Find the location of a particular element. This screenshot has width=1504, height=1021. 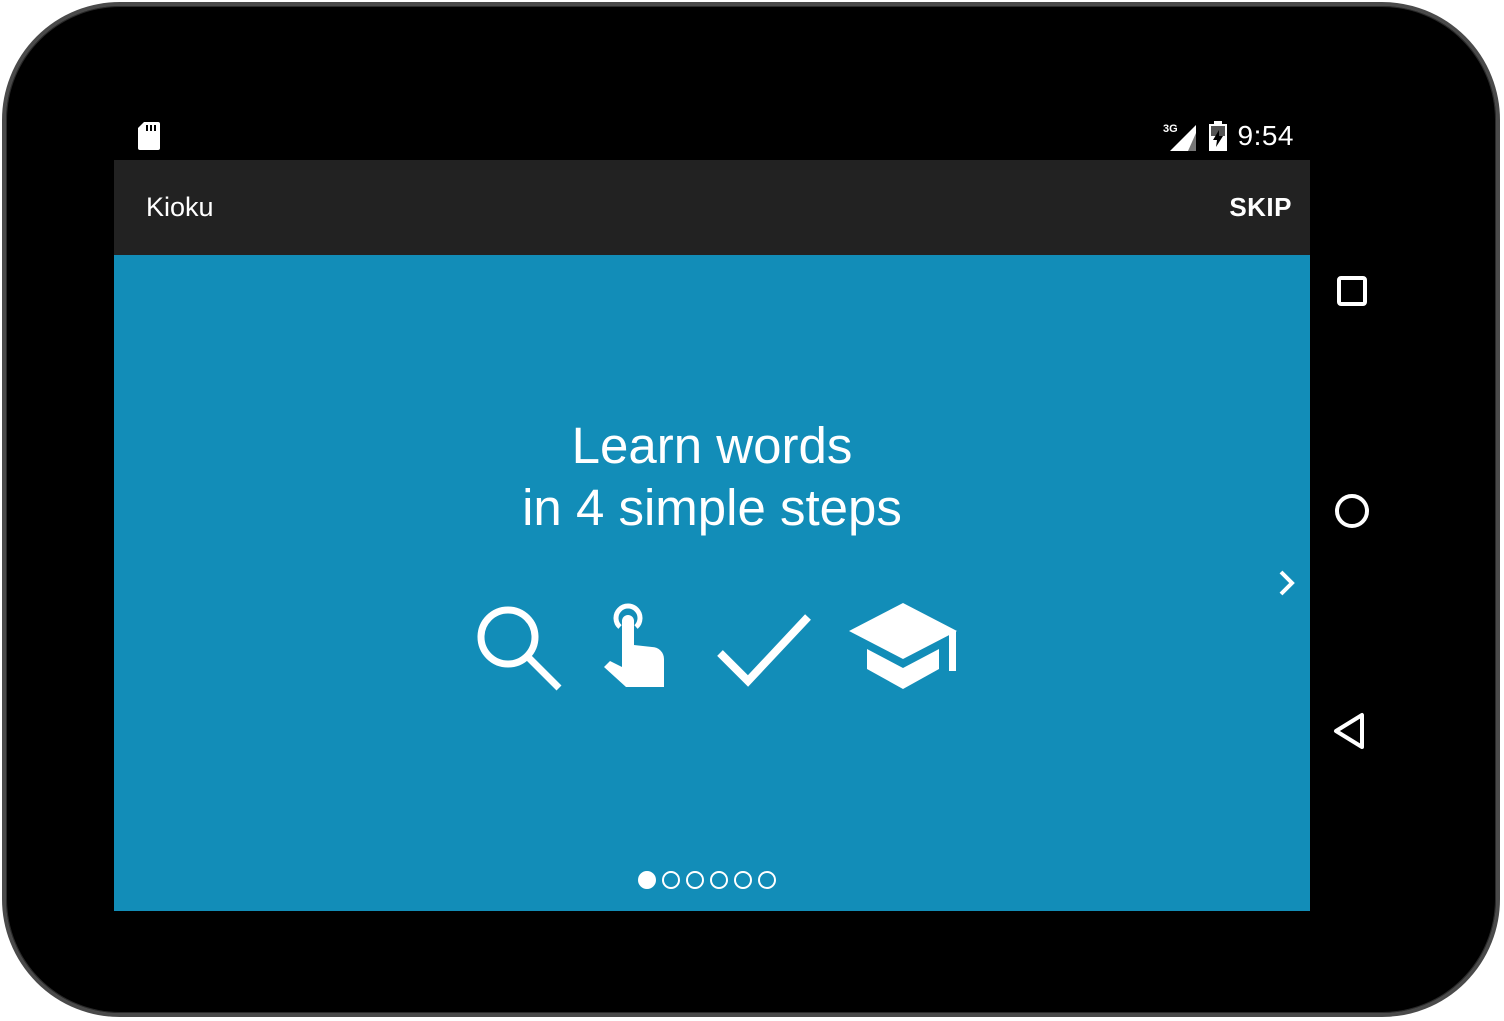

page-dot-active is located at coordinates (647, 880).